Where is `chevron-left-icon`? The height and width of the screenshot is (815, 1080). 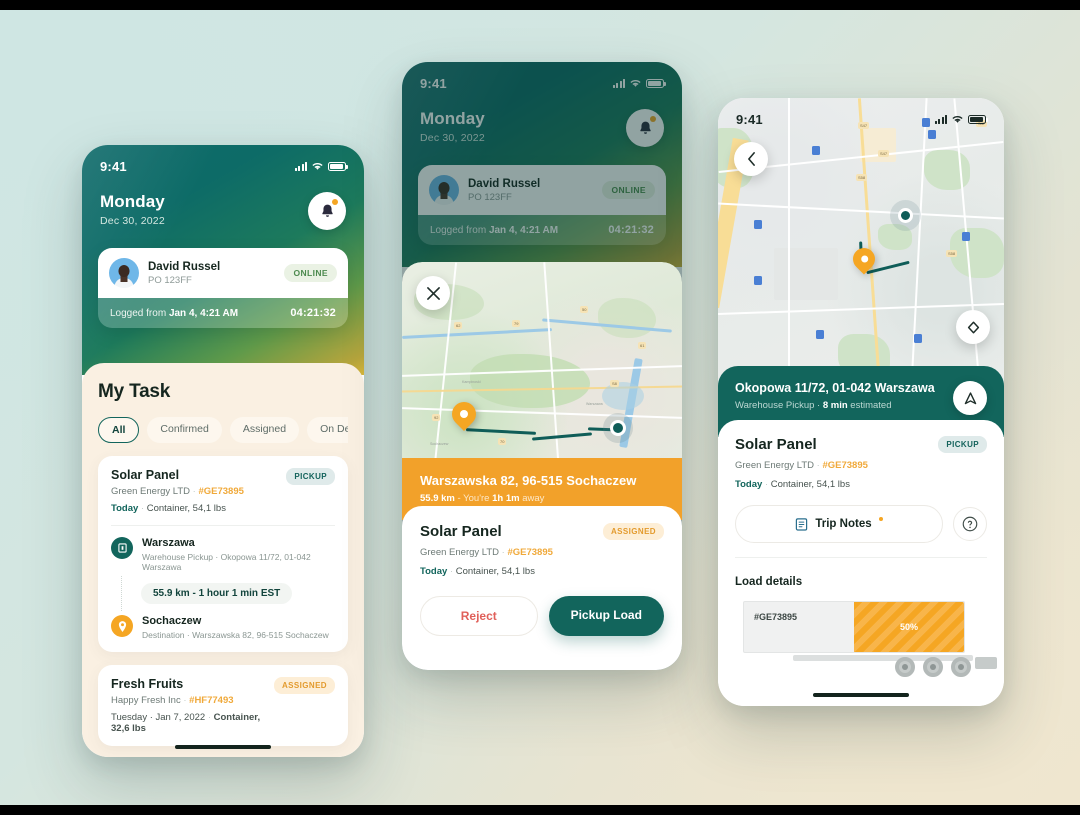 chevron-left-icon is located at coordinates (751, 159).